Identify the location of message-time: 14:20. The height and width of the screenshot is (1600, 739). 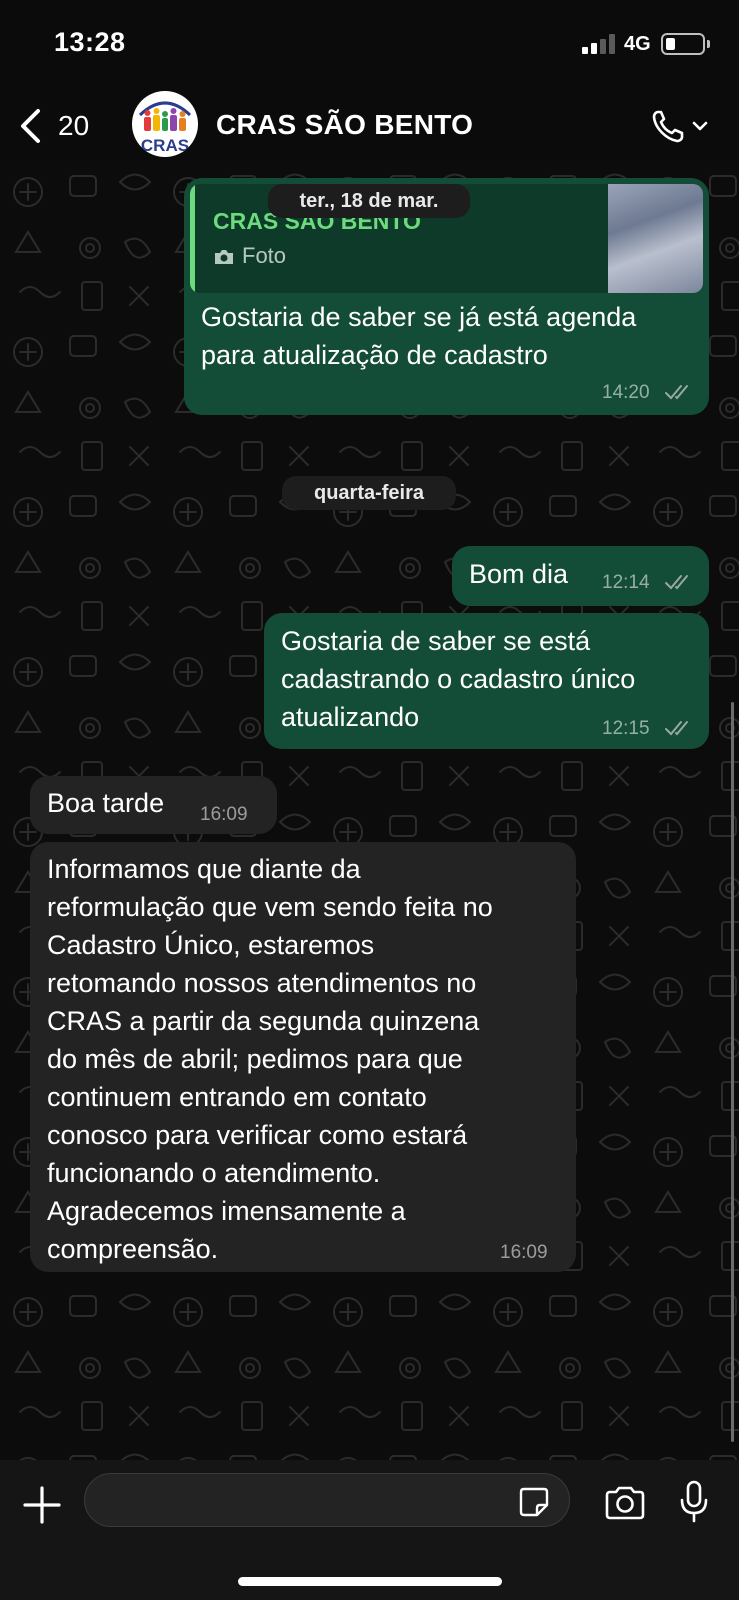
(626, 392).